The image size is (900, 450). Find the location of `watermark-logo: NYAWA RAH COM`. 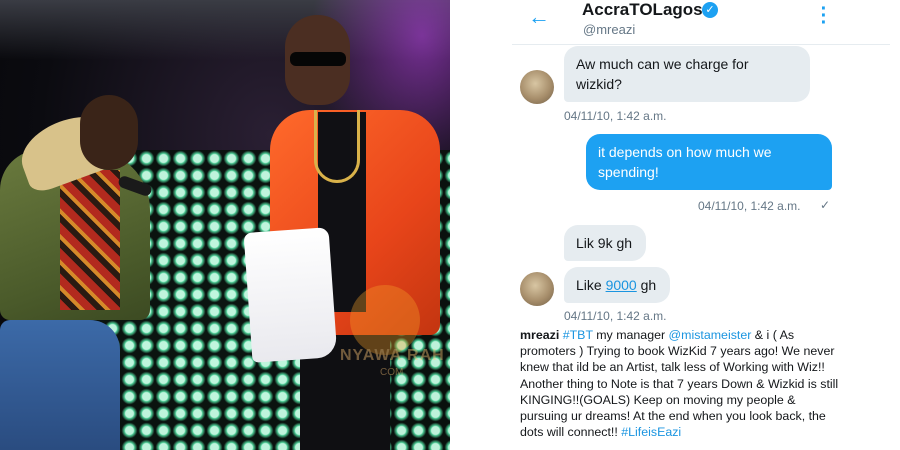

watermark-logo: NYAWA RAH COM is located at coordinates (395, 345).